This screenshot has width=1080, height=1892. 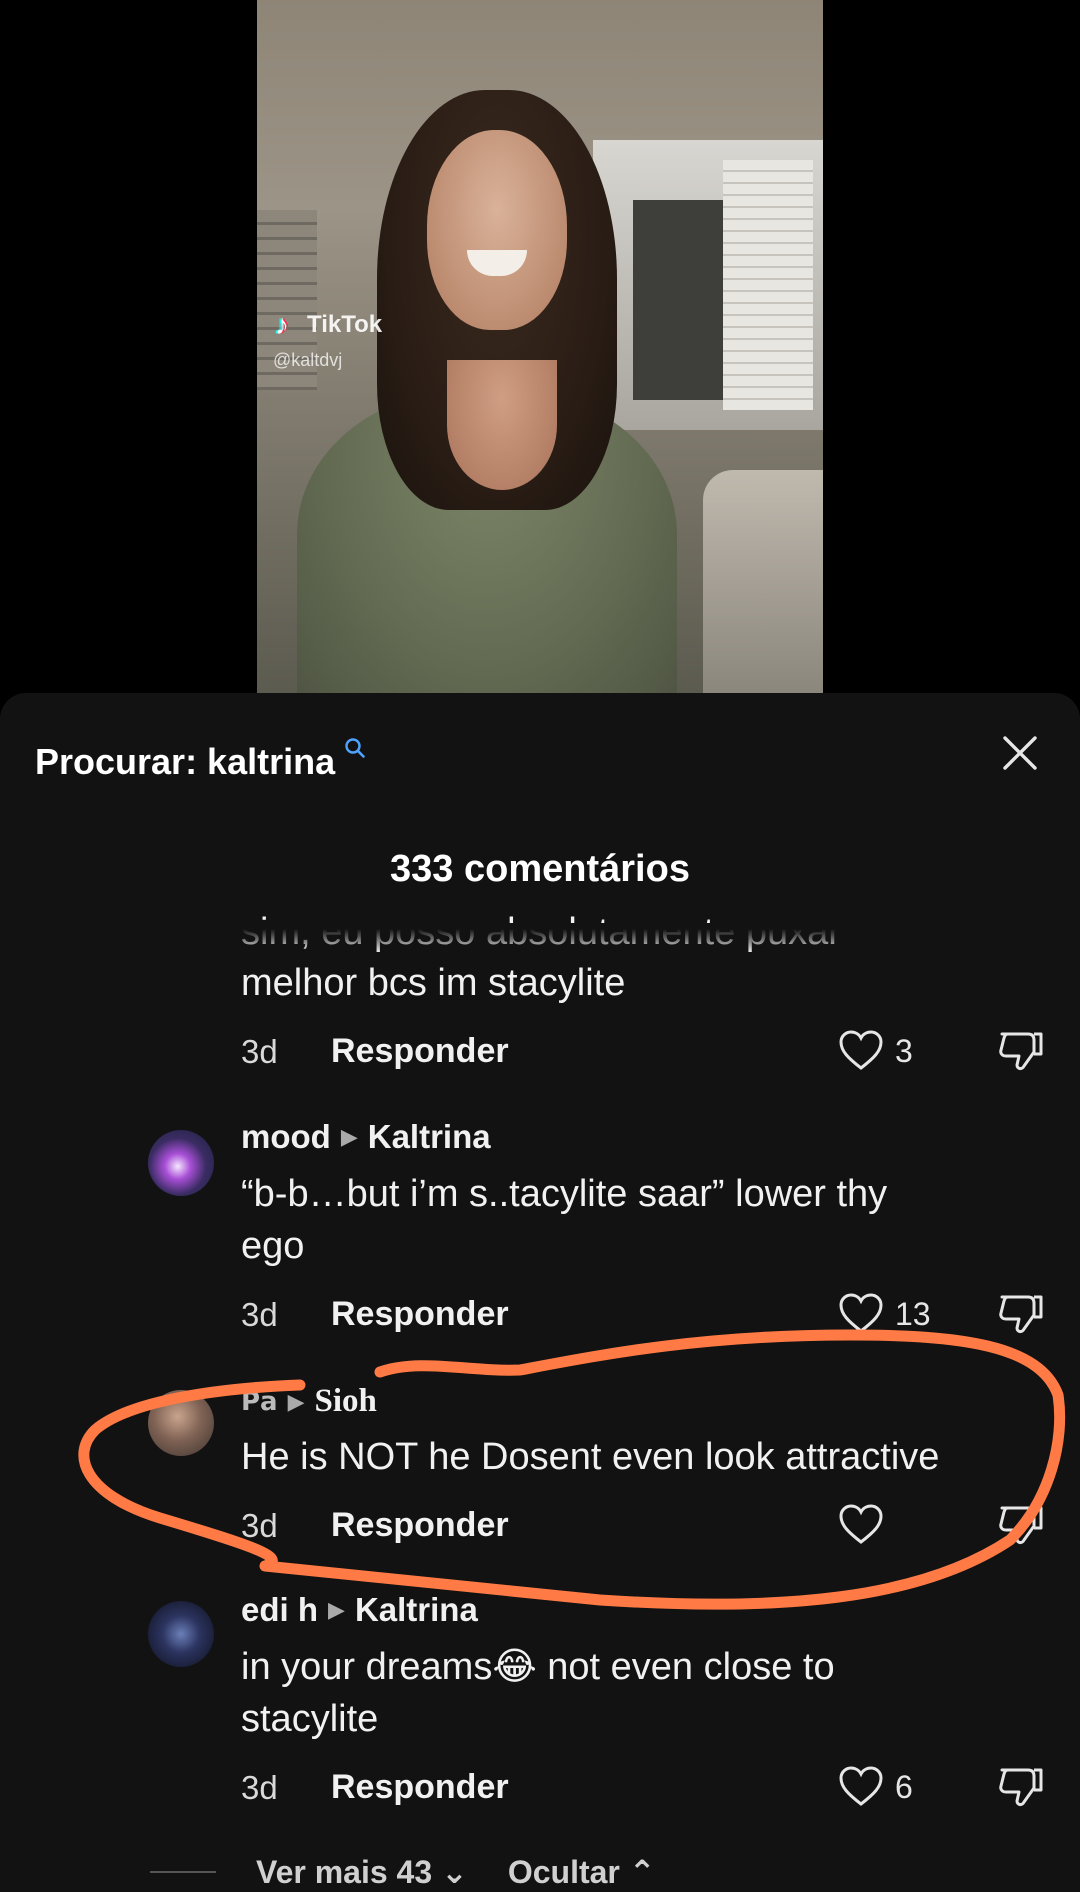 What do you see at coordinates (366, 1137) in the screenshot?
I see `comment-author-row: mood ▶ Kaltrina` at bounding box center [366, 1137].